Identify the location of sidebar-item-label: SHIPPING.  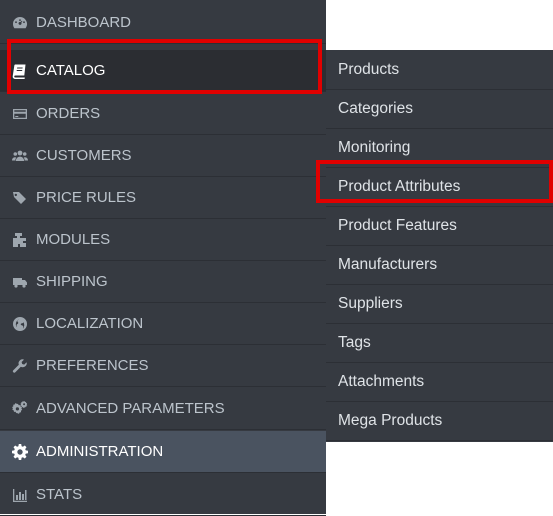
(72, 281).